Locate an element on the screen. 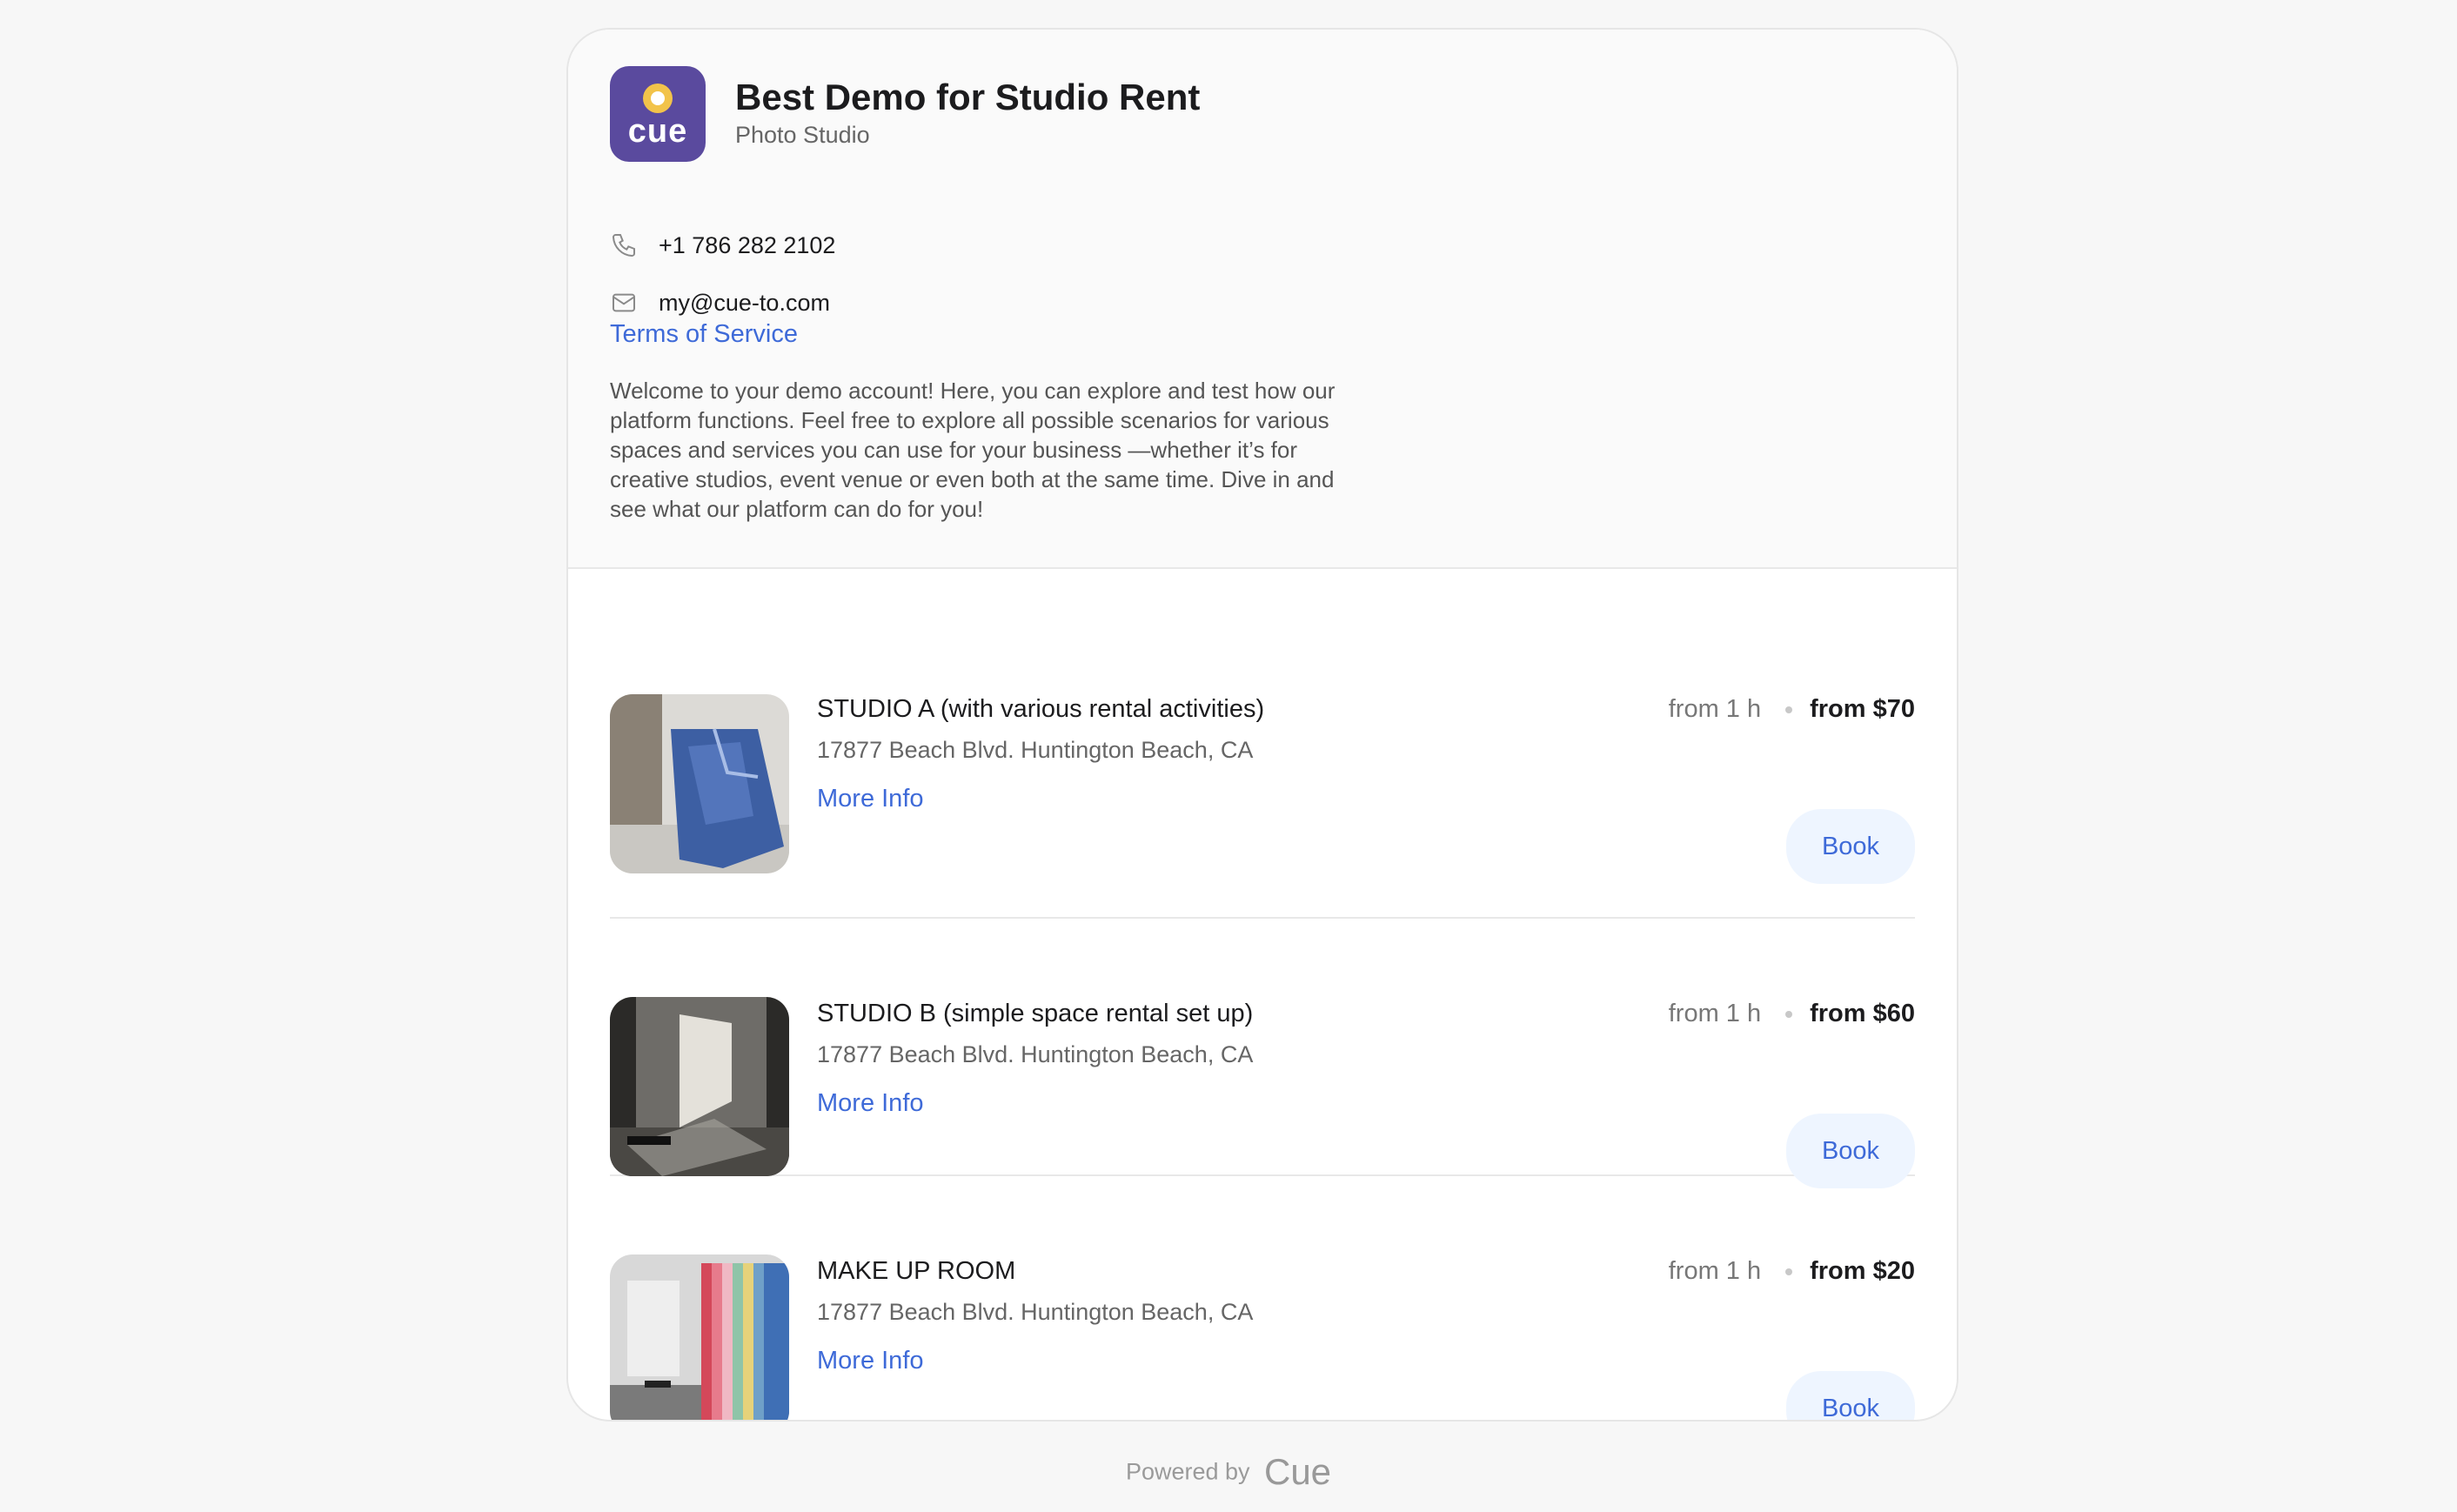 This screenshot has width=2457, height=1512. logo-mark-icon is located at coordinates (658, 99).